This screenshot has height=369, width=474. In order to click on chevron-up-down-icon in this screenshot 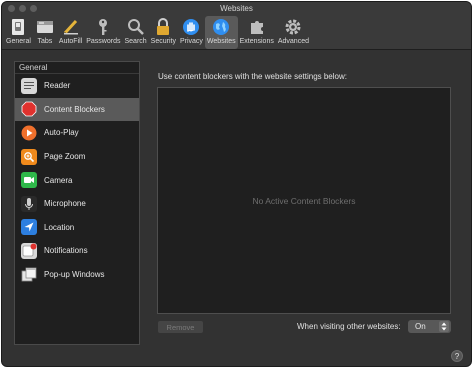, I will do `click(444, 326)`.